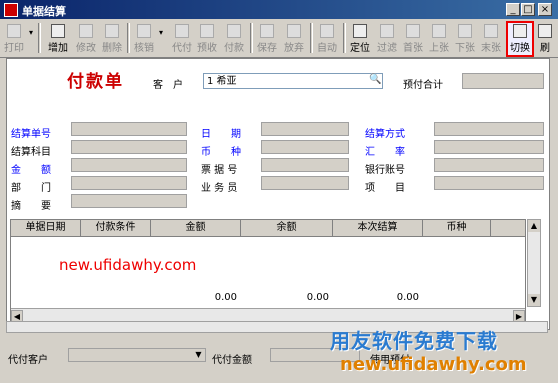 This screenshot has height=383, width=558. Describe the element at coordinates (182, 39) in the screenshot. I see `proxy-pay-button: 代付` at that location.